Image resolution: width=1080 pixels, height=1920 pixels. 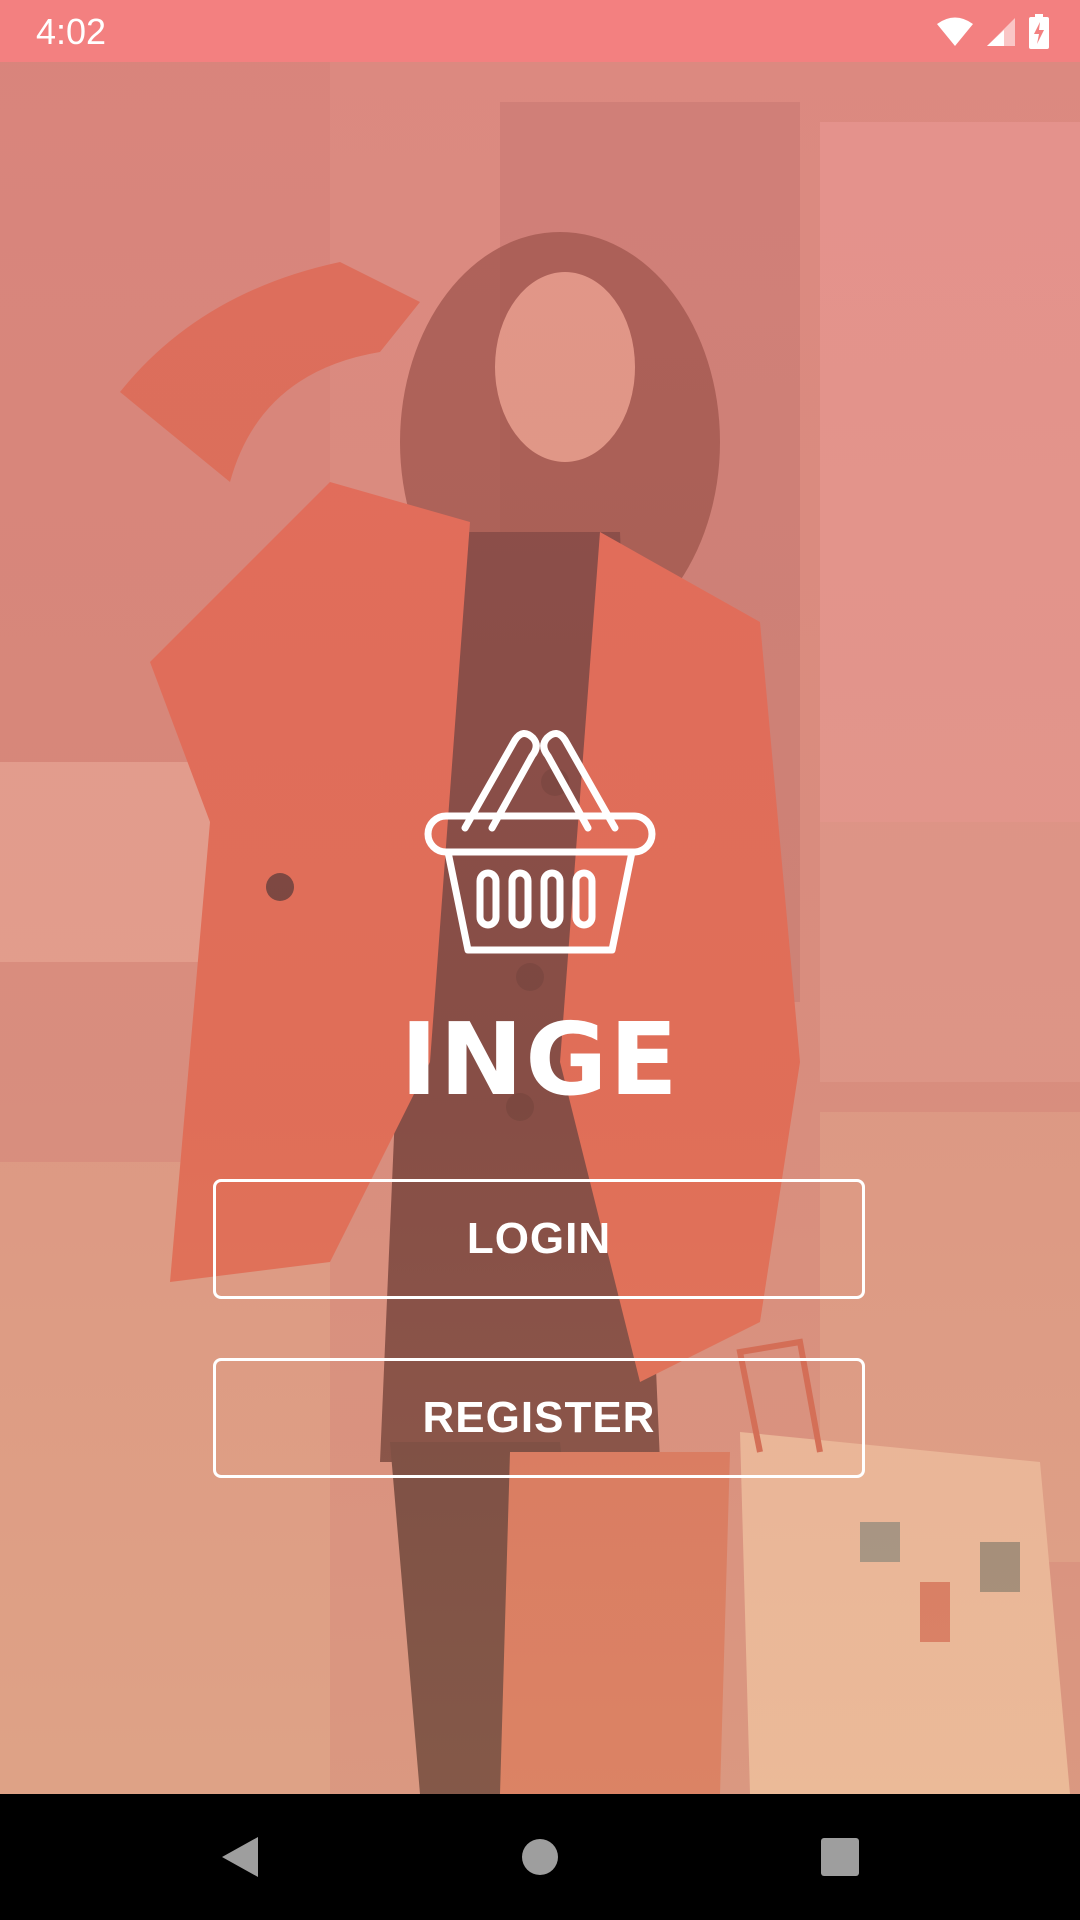 I want to click on wifi-icon, so click(x=955, y=32).